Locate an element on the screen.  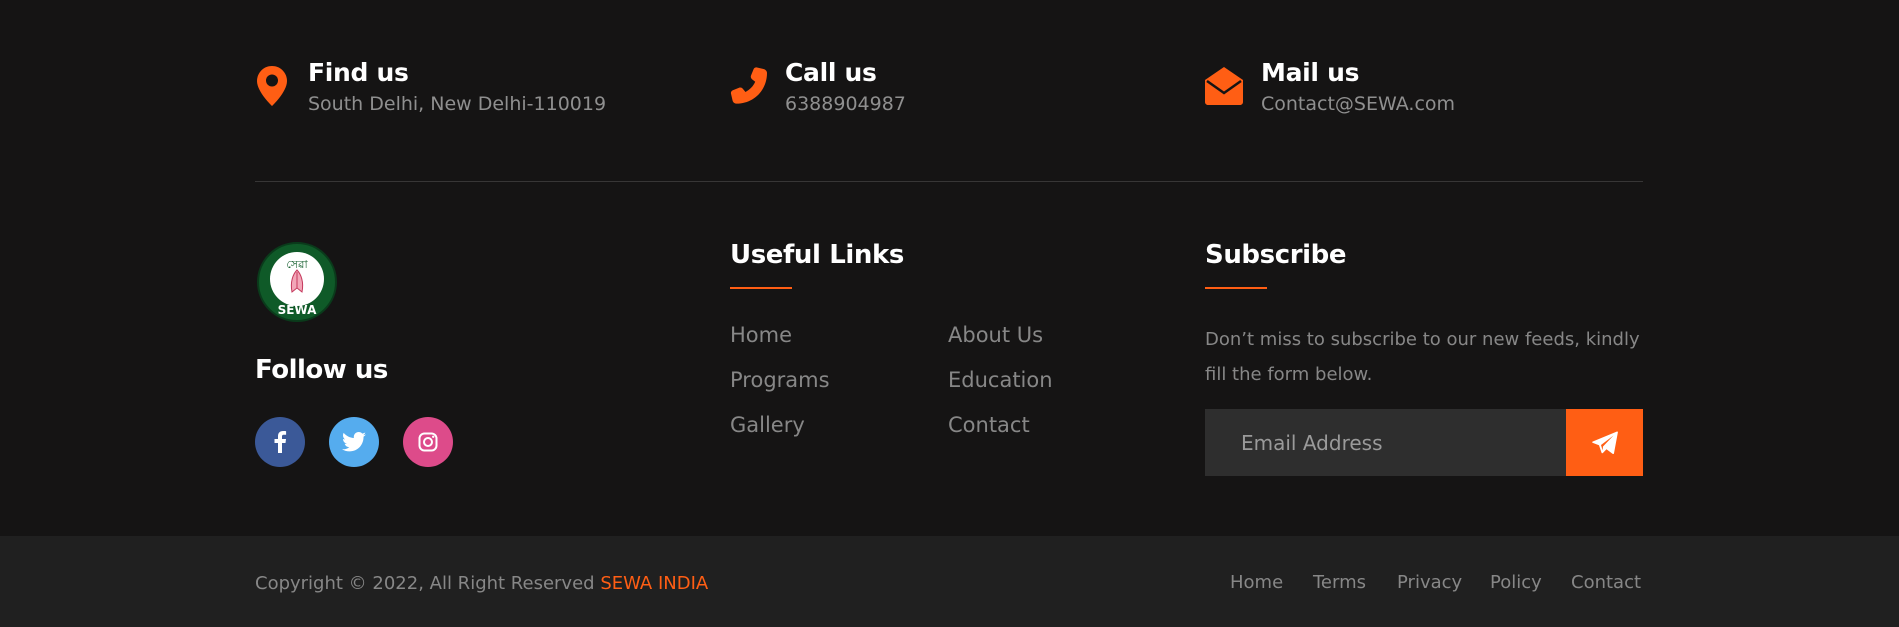
phone-icon is located at coordinates (749, 91).